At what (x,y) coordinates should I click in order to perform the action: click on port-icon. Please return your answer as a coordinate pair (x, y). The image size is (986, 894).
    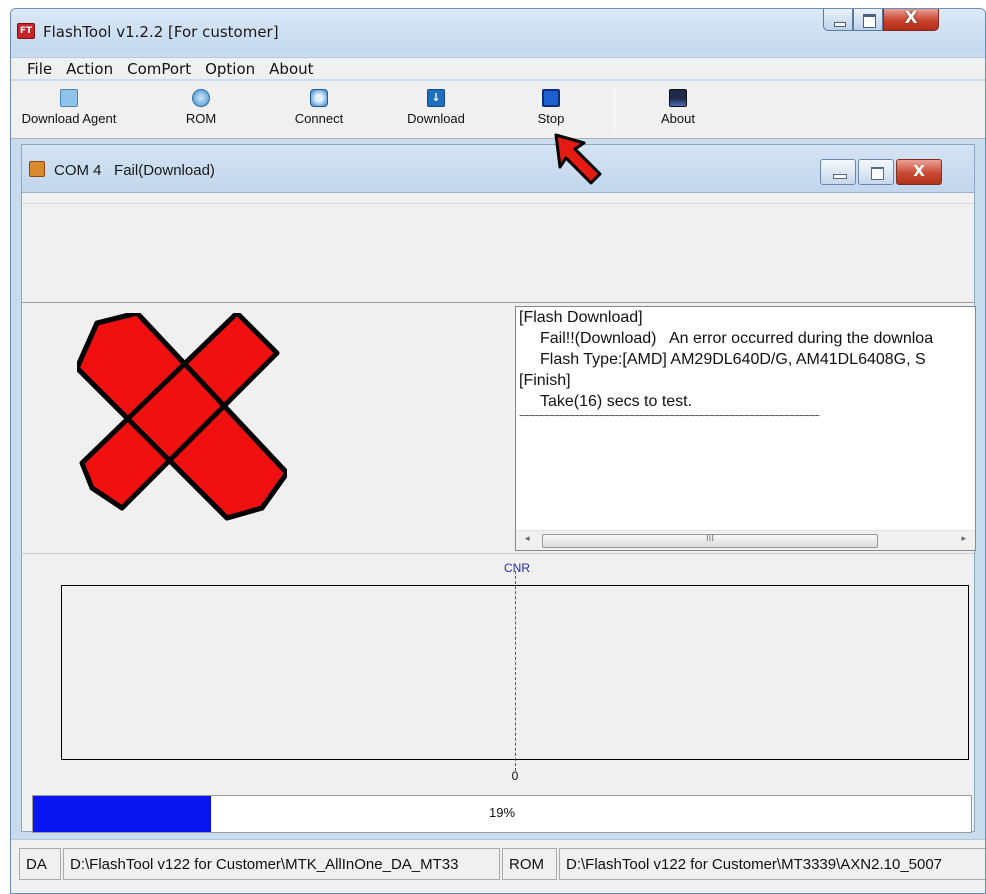
    Looking at the image, I should click on (37, 169).